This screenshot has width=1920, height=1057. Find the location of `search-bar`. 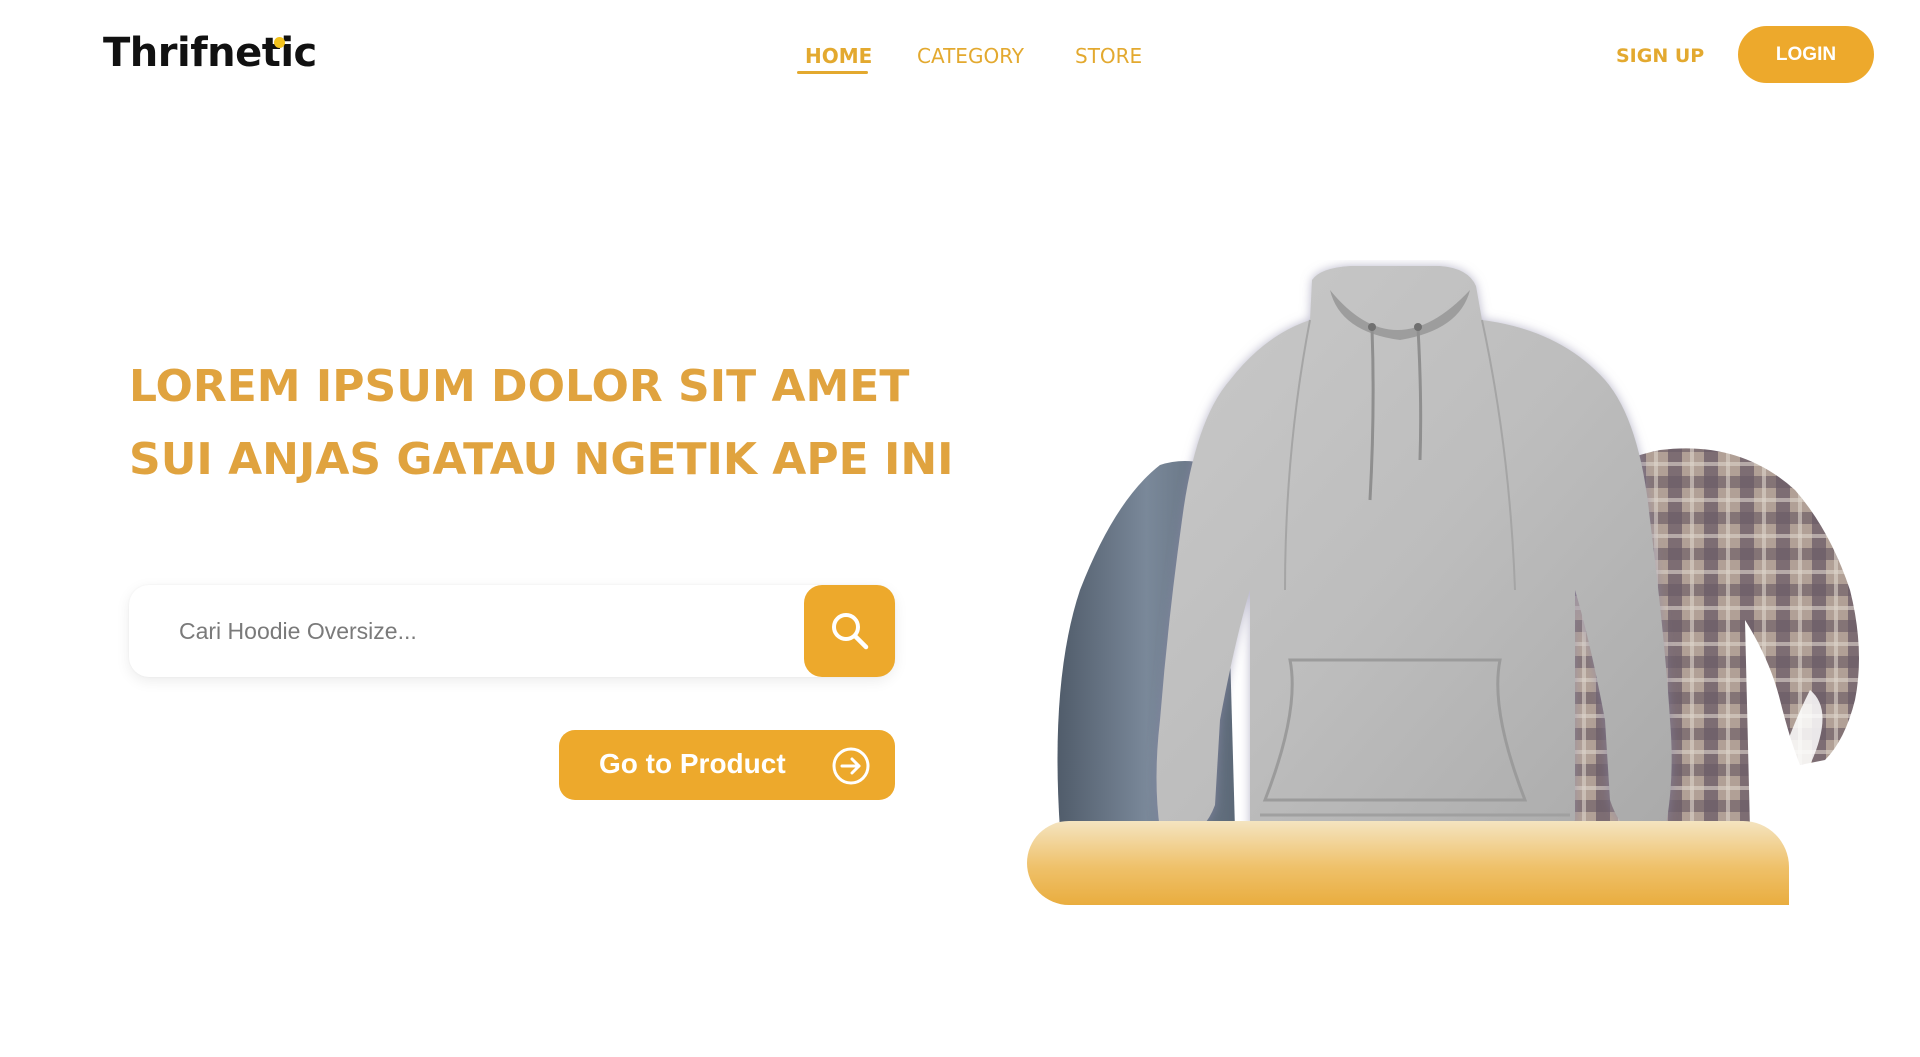

search-bar is located at coordinates (512, 631).